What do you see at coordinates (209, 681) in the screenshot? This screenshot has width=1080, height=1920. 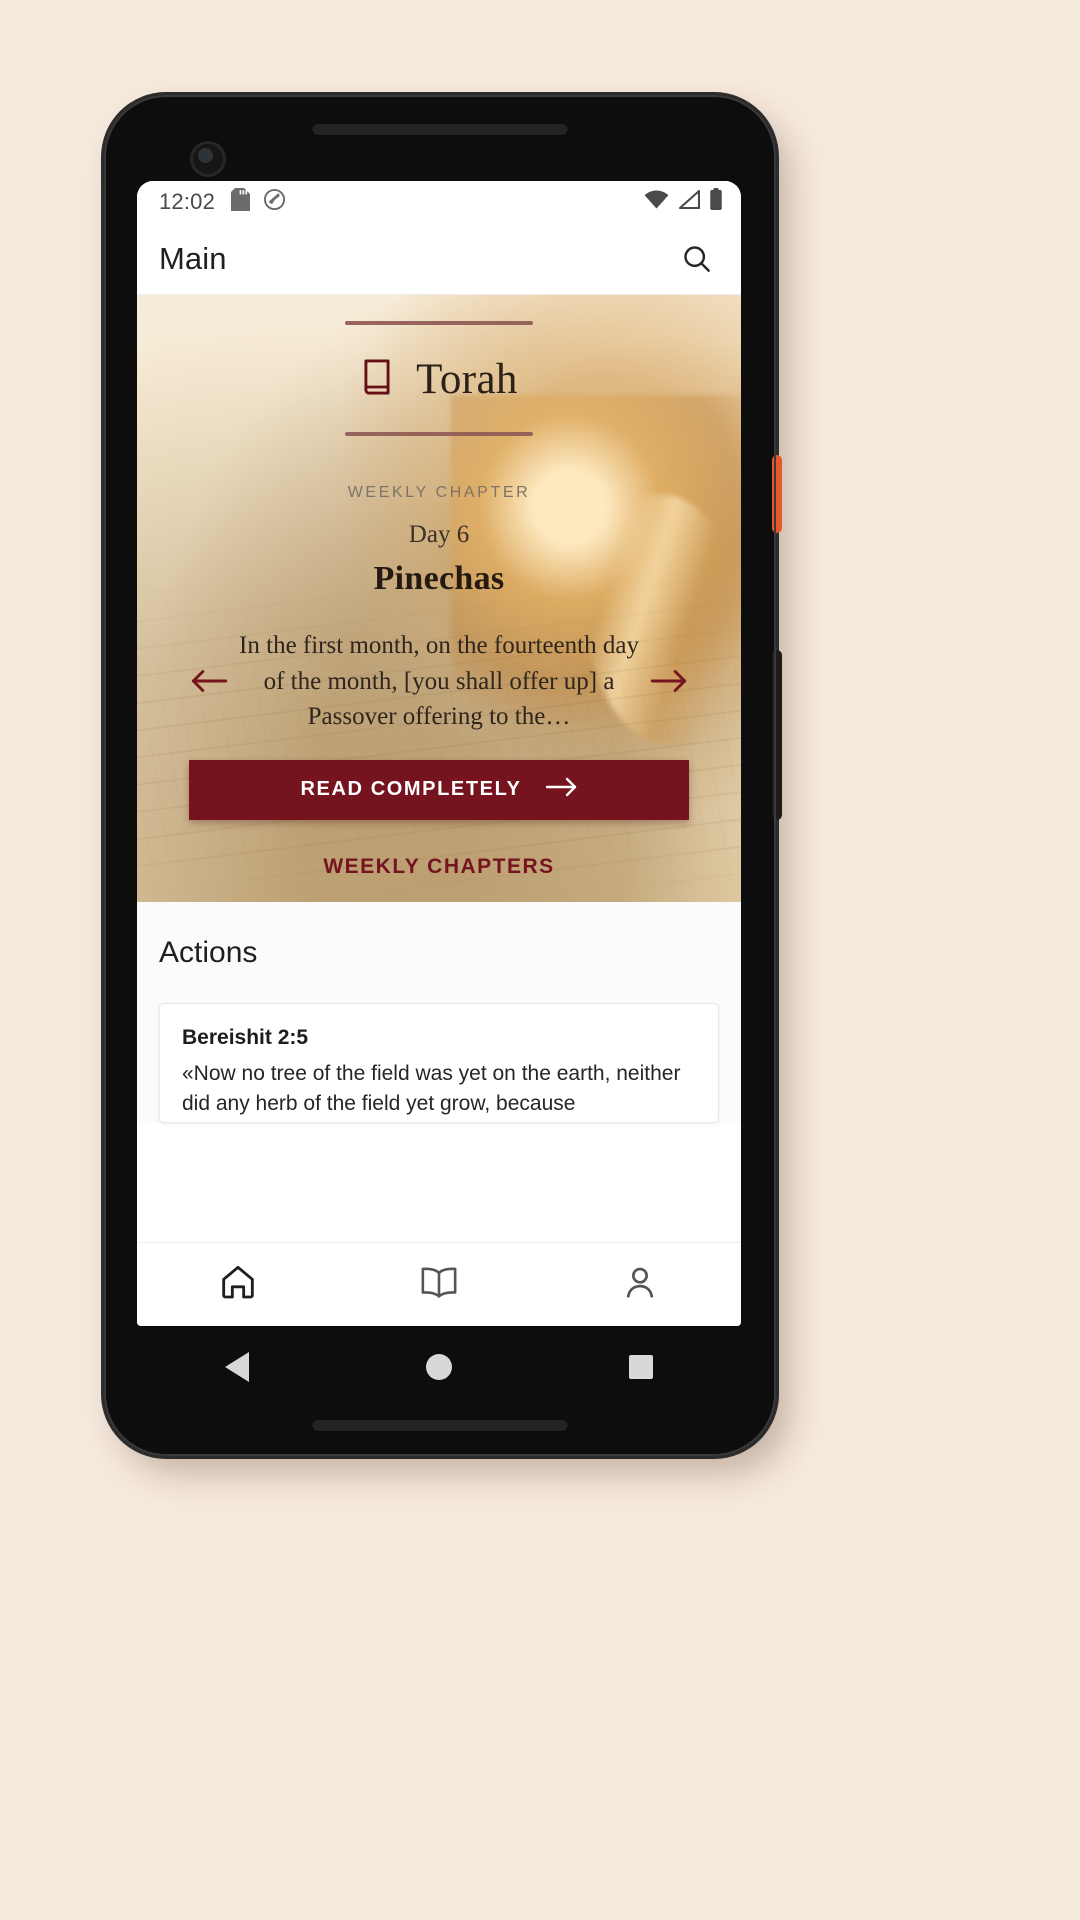 I see `arrow-left-icon` at bounding box center [209, 681].